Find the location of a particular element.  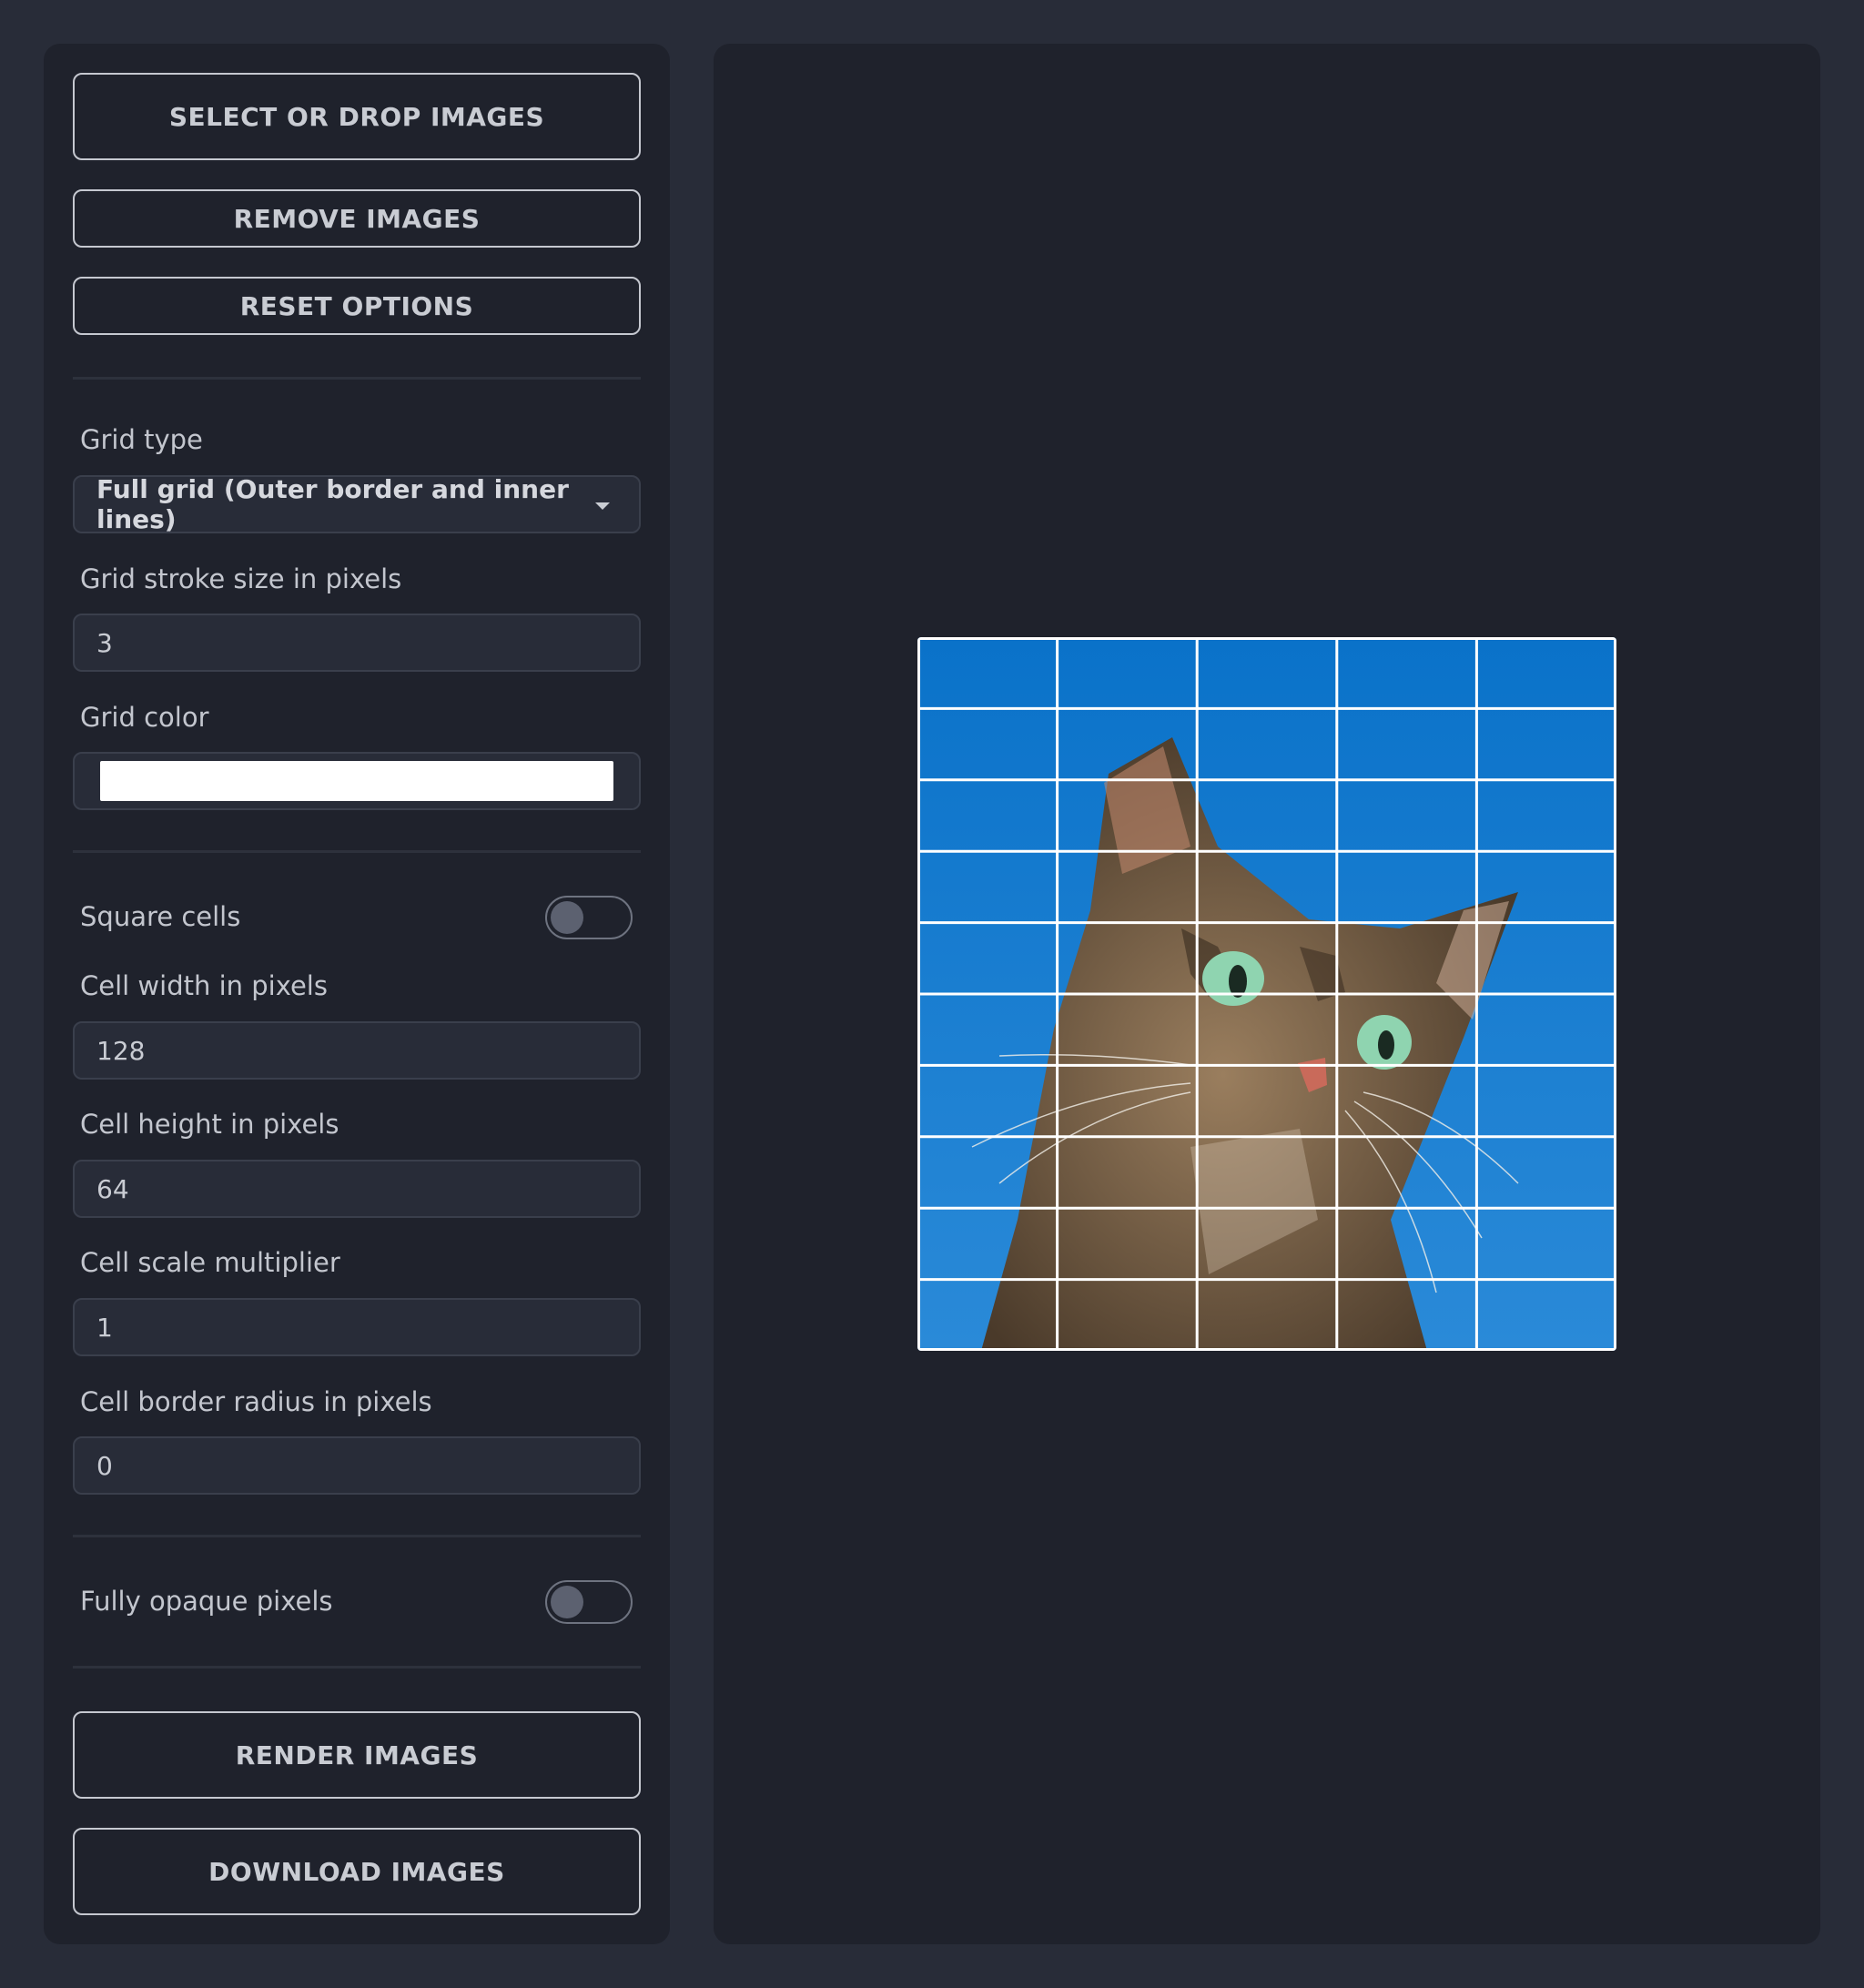

preview-canvas is located at coordinates (1266, 994).